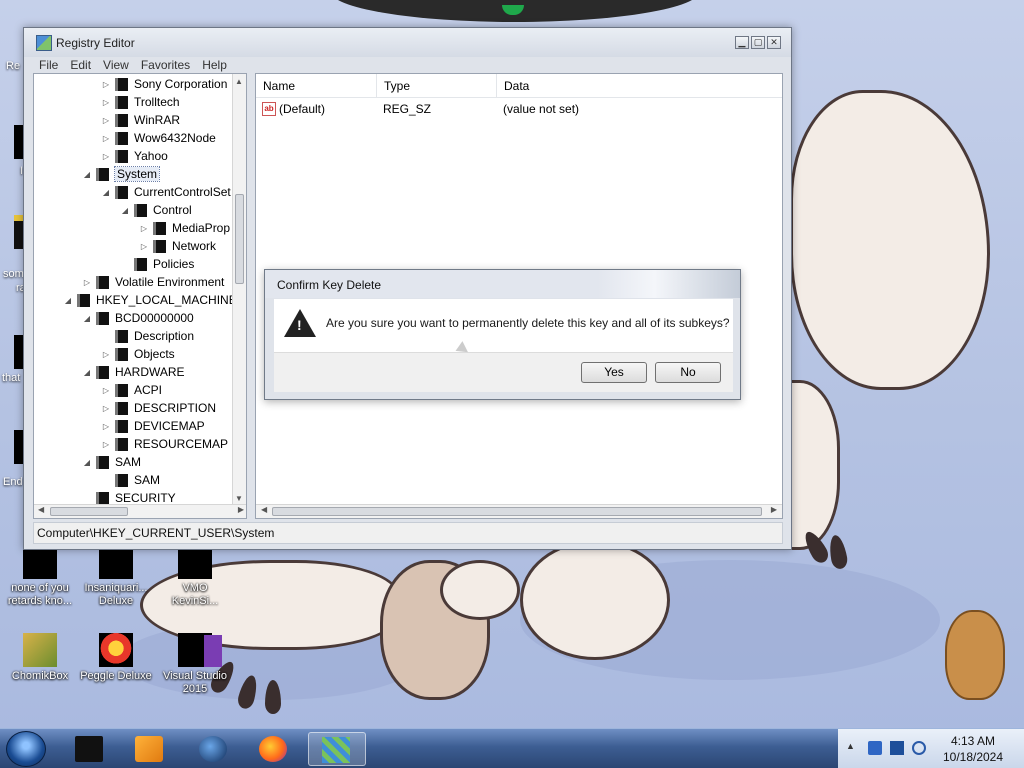  Describe the element at coordinates (184, 228) in the screenshot. I see `tree-node: ▷ MediaProp` at that location.